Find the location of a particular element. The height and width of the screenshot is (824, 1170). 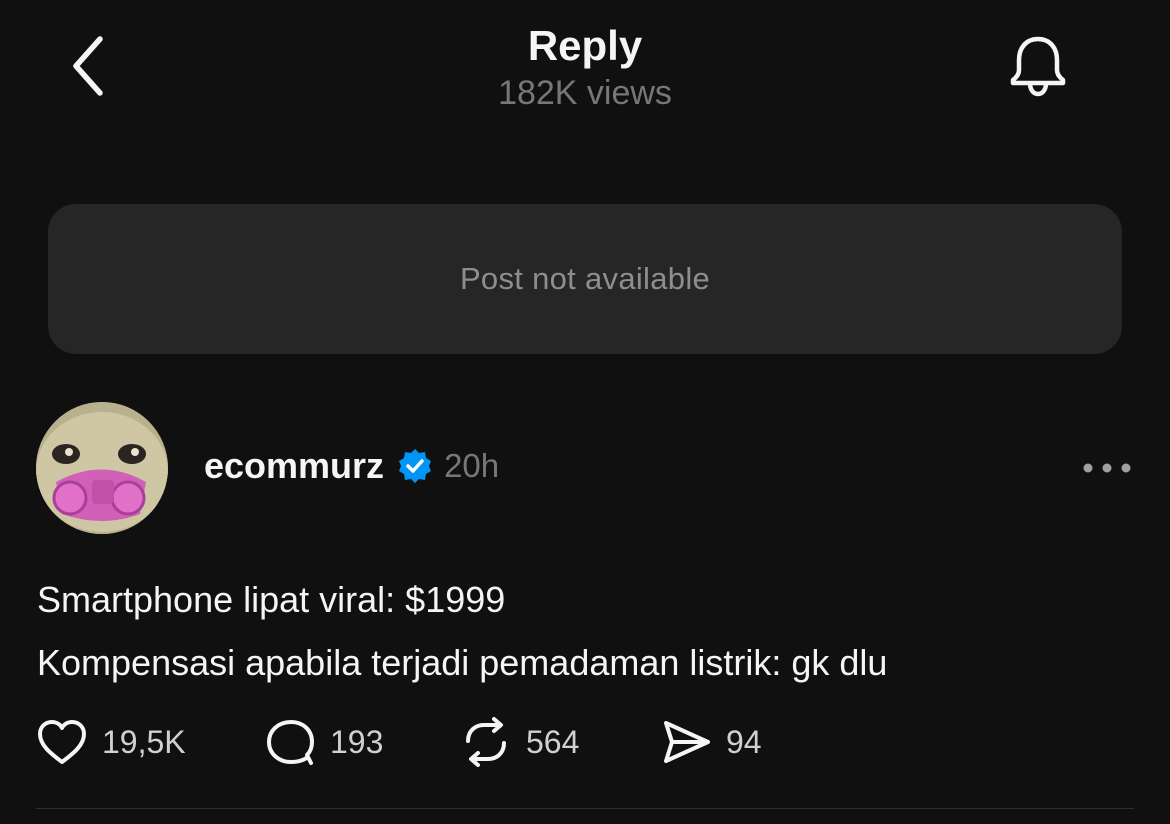

username: ecommurz is located at coordinates (294, 466).